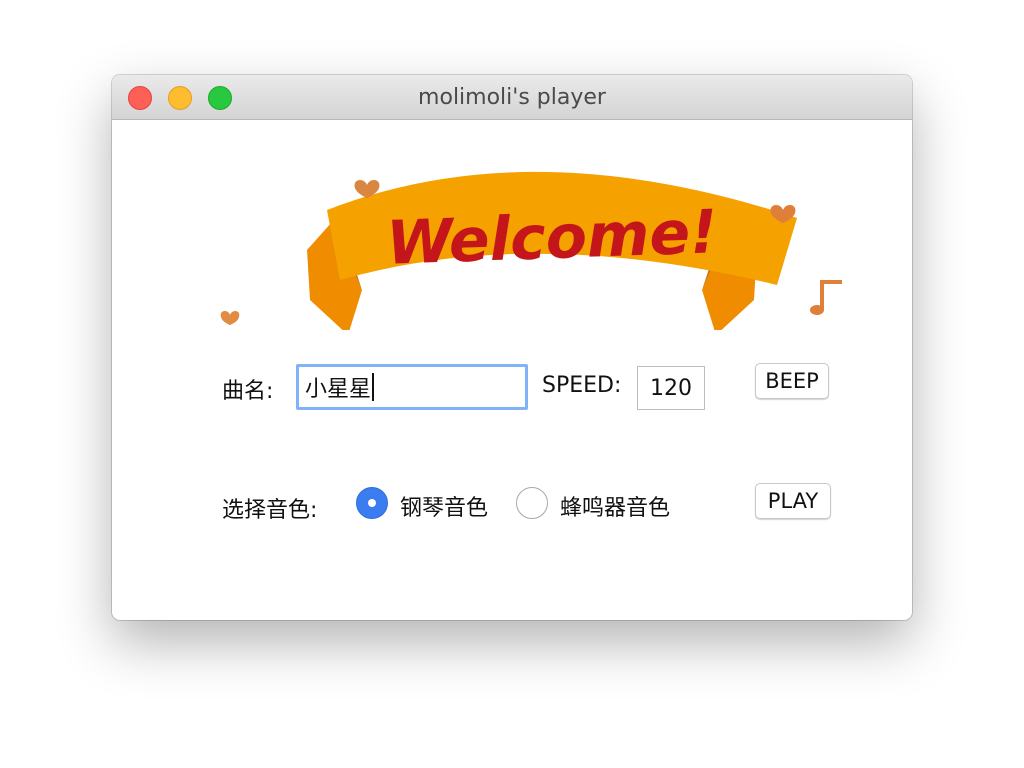 The height and width of the screenshot is (768, 1024). Describe the element at coordinates (248, 391) in the screenshot. I see `song-name-label: 曲名:` at that location.